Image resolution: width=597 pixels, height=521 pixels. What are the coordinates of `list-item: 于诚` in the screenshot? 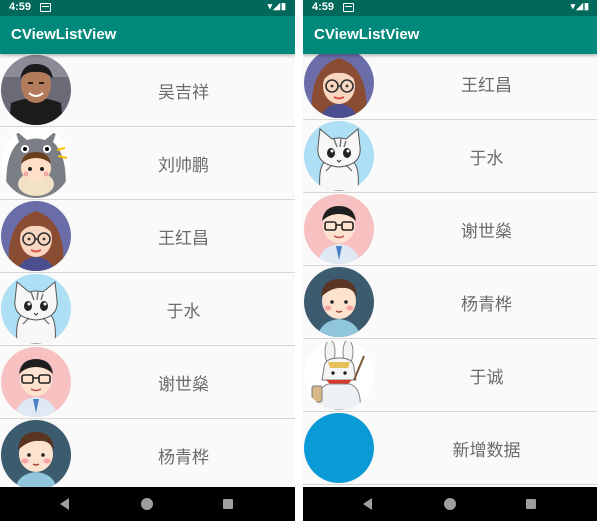 It's located at (450, 375).